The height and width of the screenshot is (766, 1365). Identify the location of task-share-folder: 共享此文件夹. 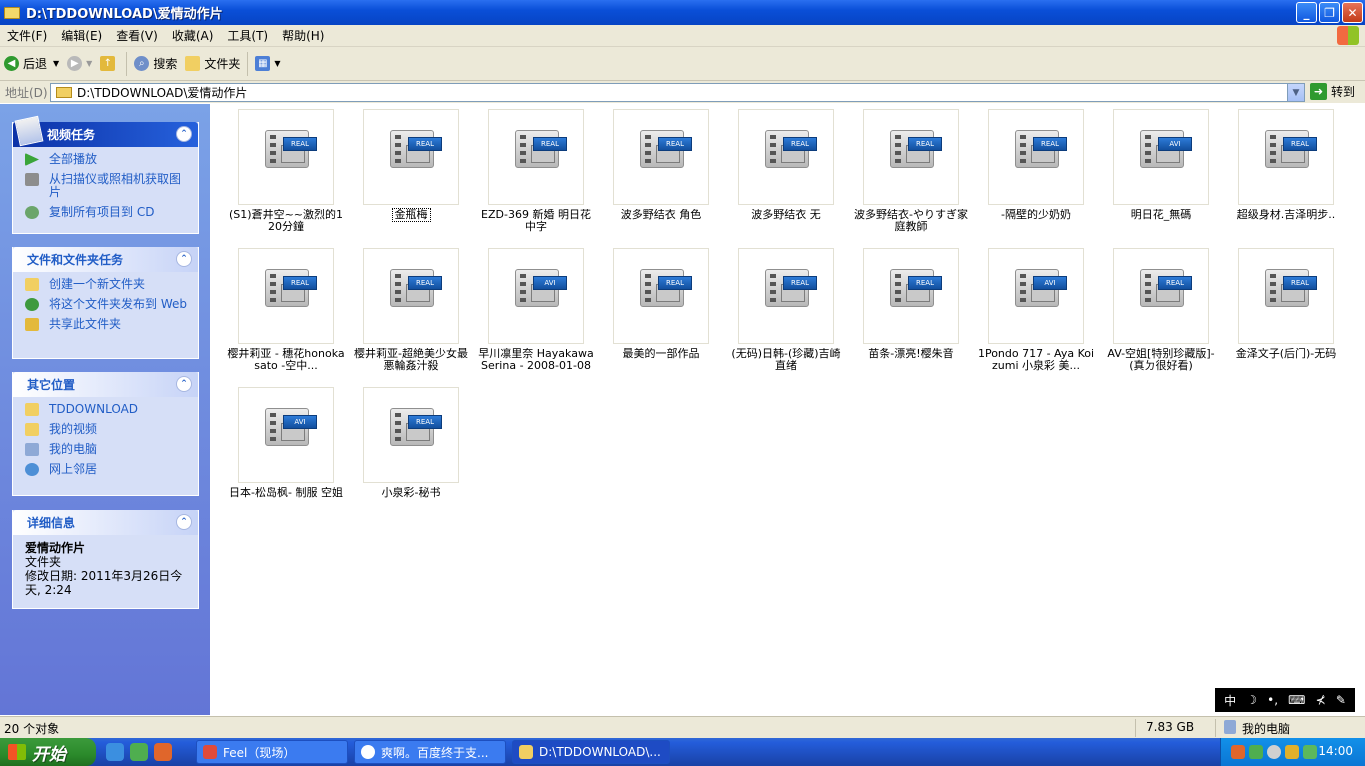
(107, 324).